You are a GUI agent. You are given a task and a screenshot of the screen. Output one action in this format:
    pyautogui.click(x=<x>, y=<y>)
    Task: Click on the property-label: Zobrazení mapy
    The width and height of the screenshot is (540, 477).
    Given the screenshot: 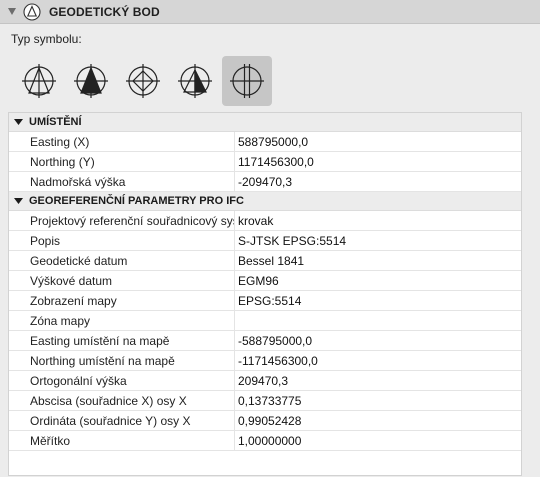 What is the action you would take?
    pyautogui.click(x=73, y=300)
    